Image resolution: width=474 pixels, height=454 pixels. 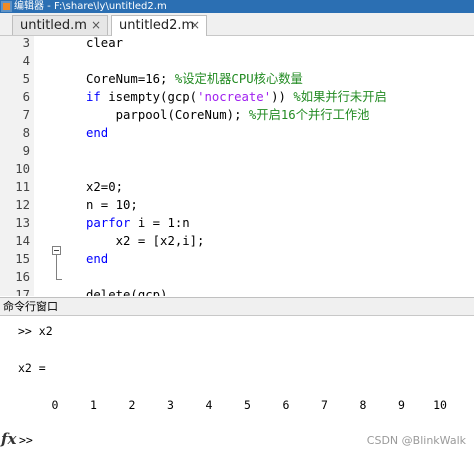 I want to click on code-token: x2=0;, so click(x=105, y=187).